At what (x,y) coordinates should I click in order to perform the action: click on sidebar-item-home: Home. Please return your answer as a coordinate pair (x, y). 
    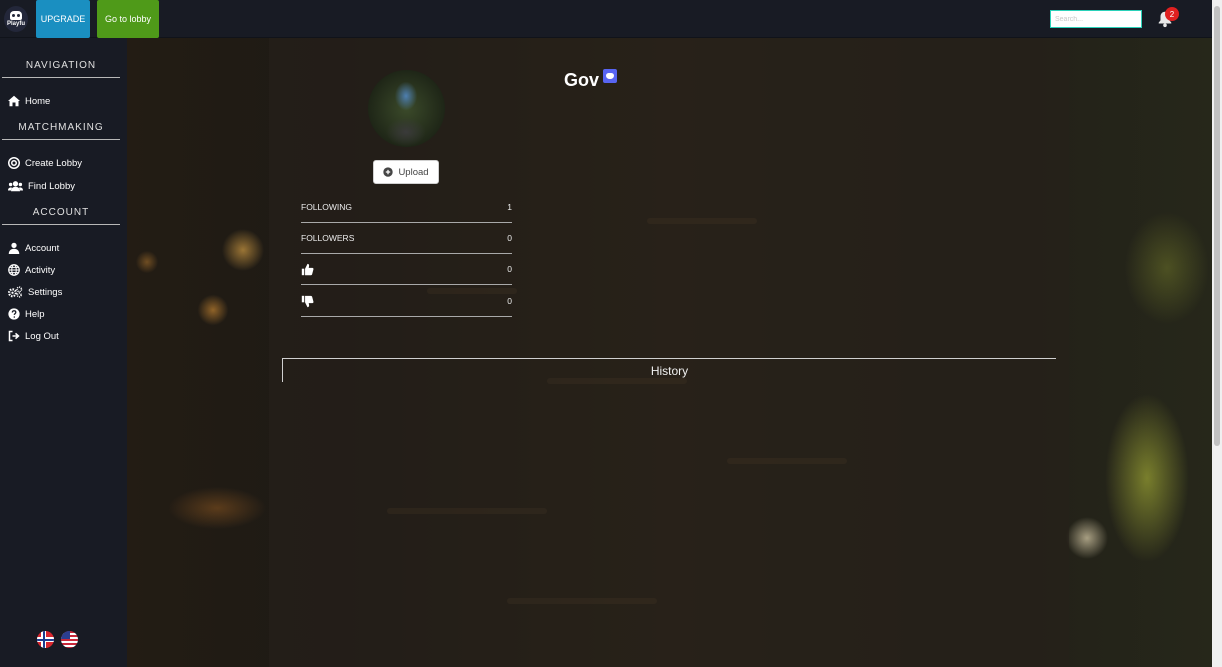
    Looking at the image, I should click on (29, 101).